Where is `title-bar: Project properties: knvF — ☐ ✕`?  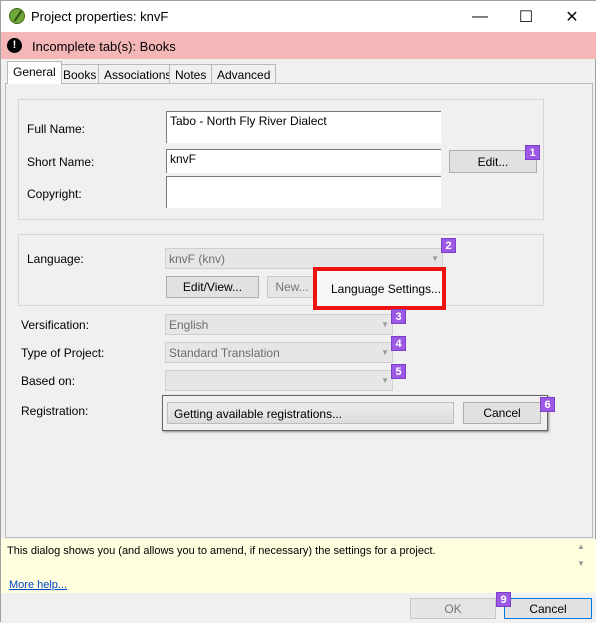
title-bar: Project properties: knvF — ☐ ✕ is located at coordinates (298, 16).